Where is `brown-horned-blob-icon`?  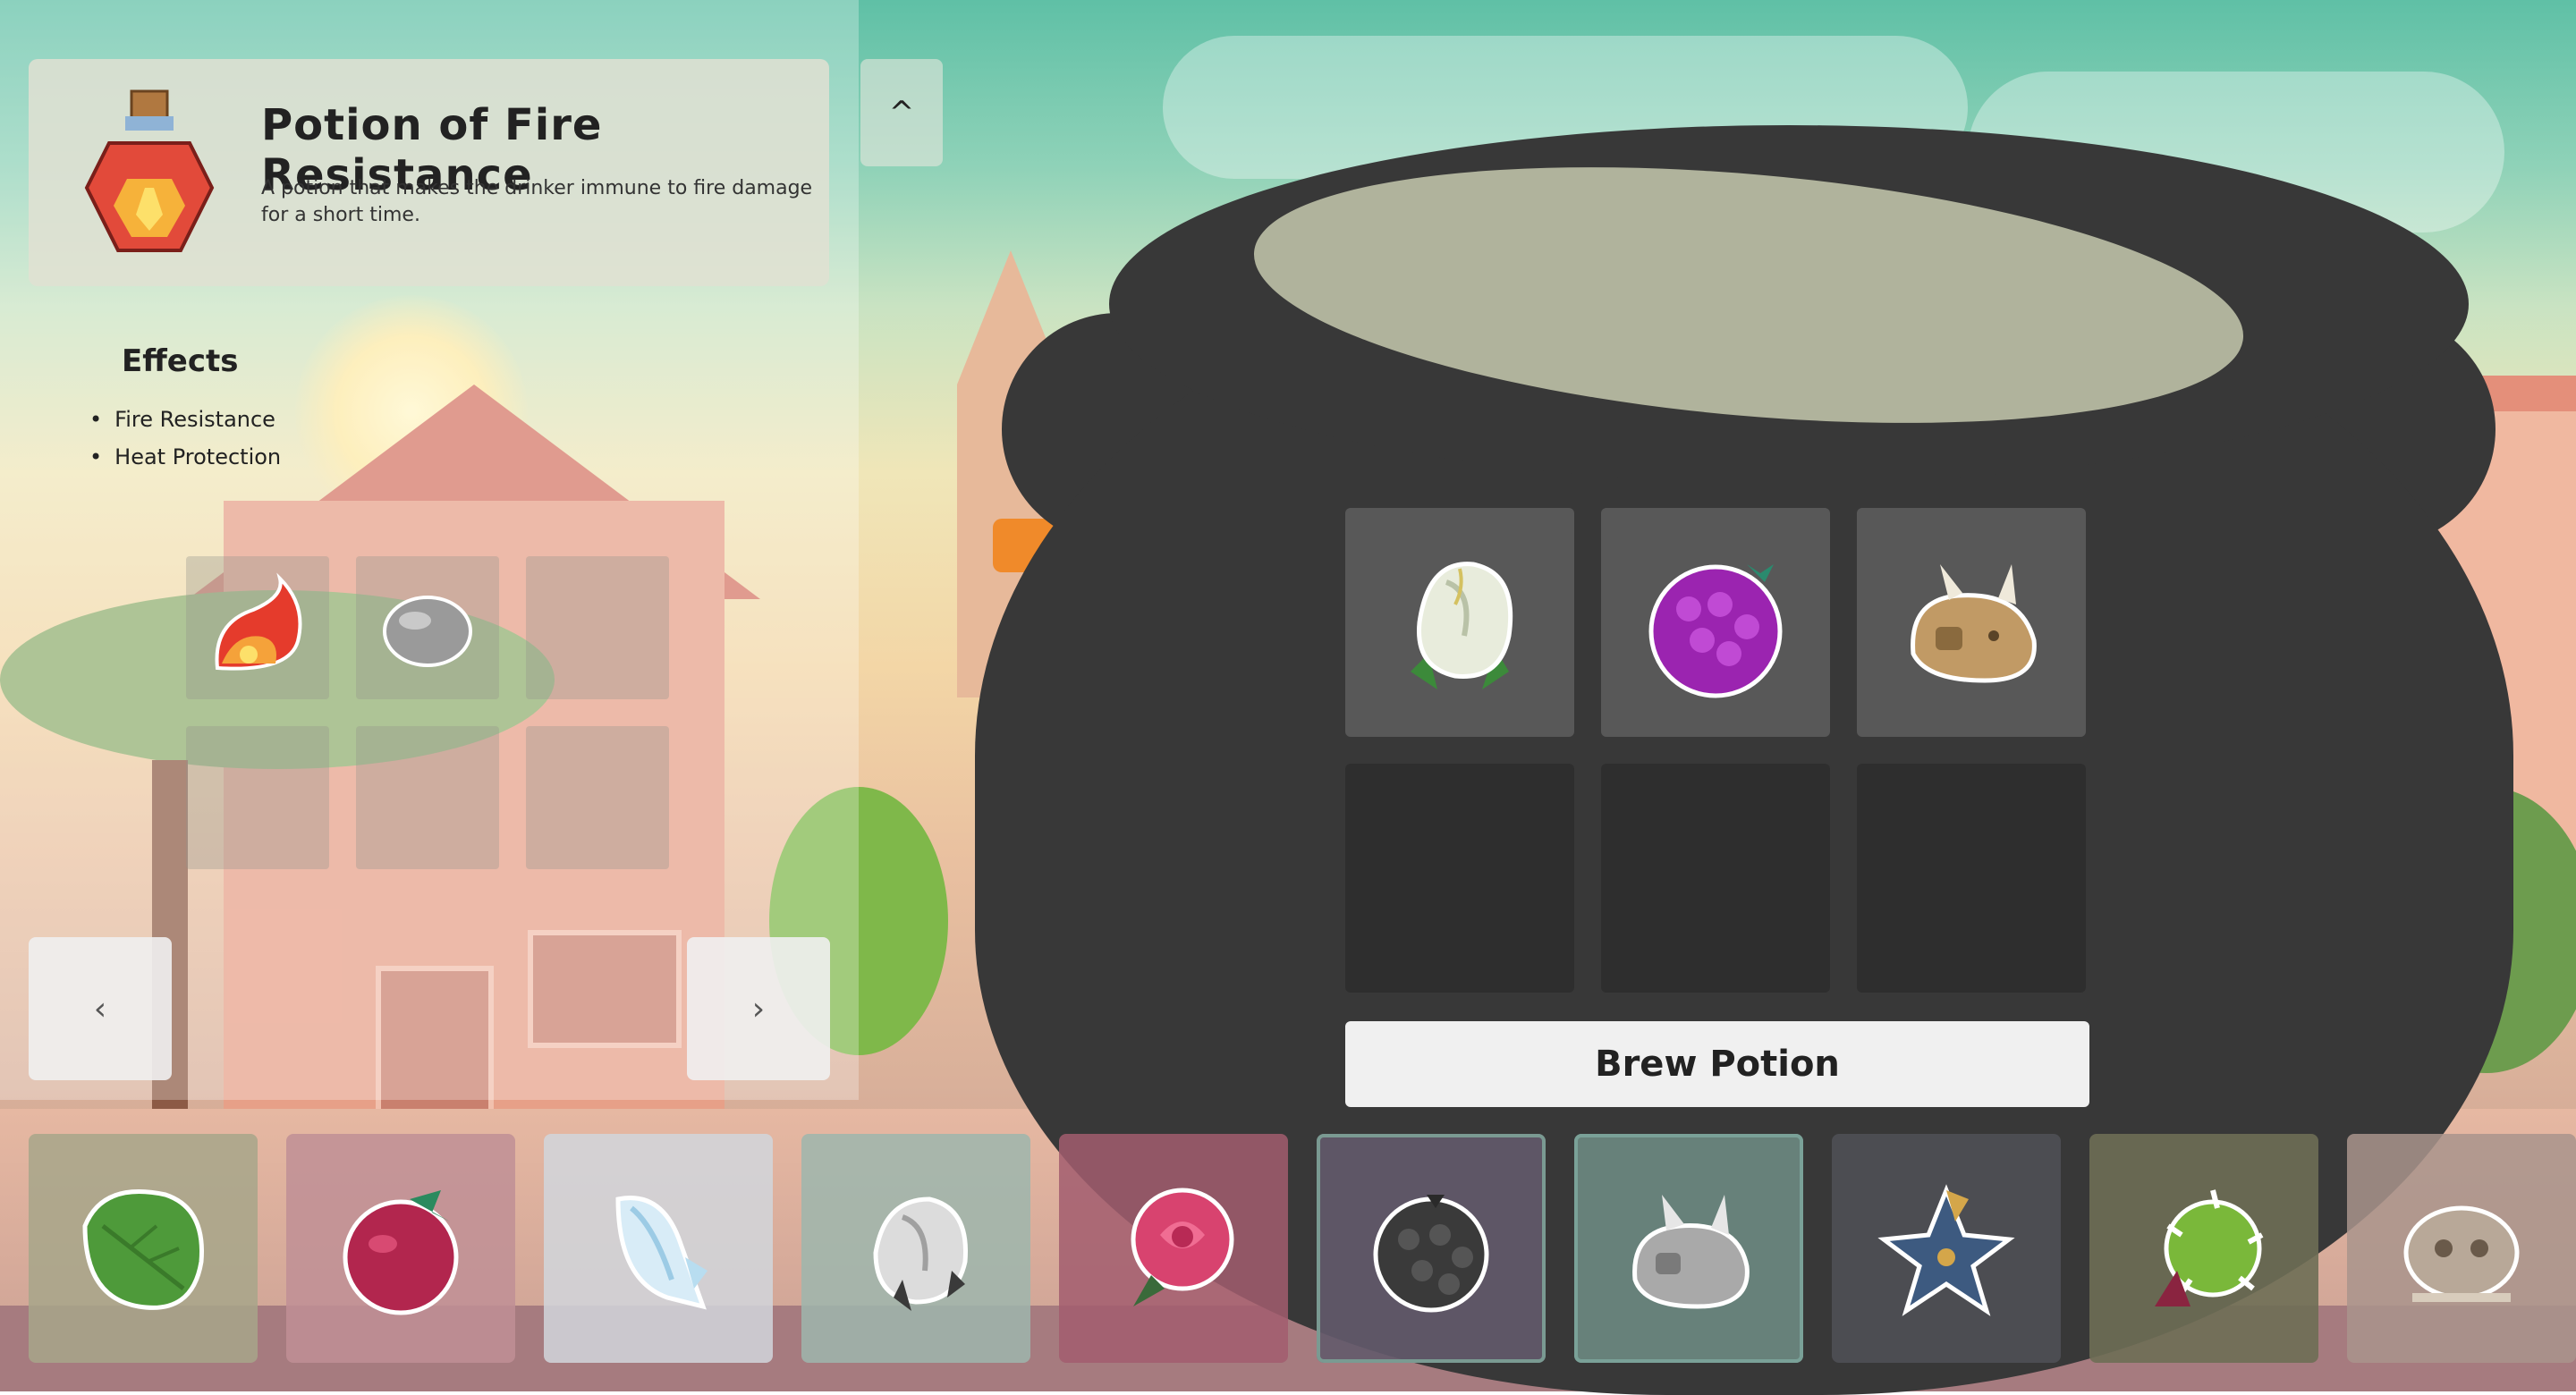
brown-horned-blob-icon is located at coordinates (1974, 623).